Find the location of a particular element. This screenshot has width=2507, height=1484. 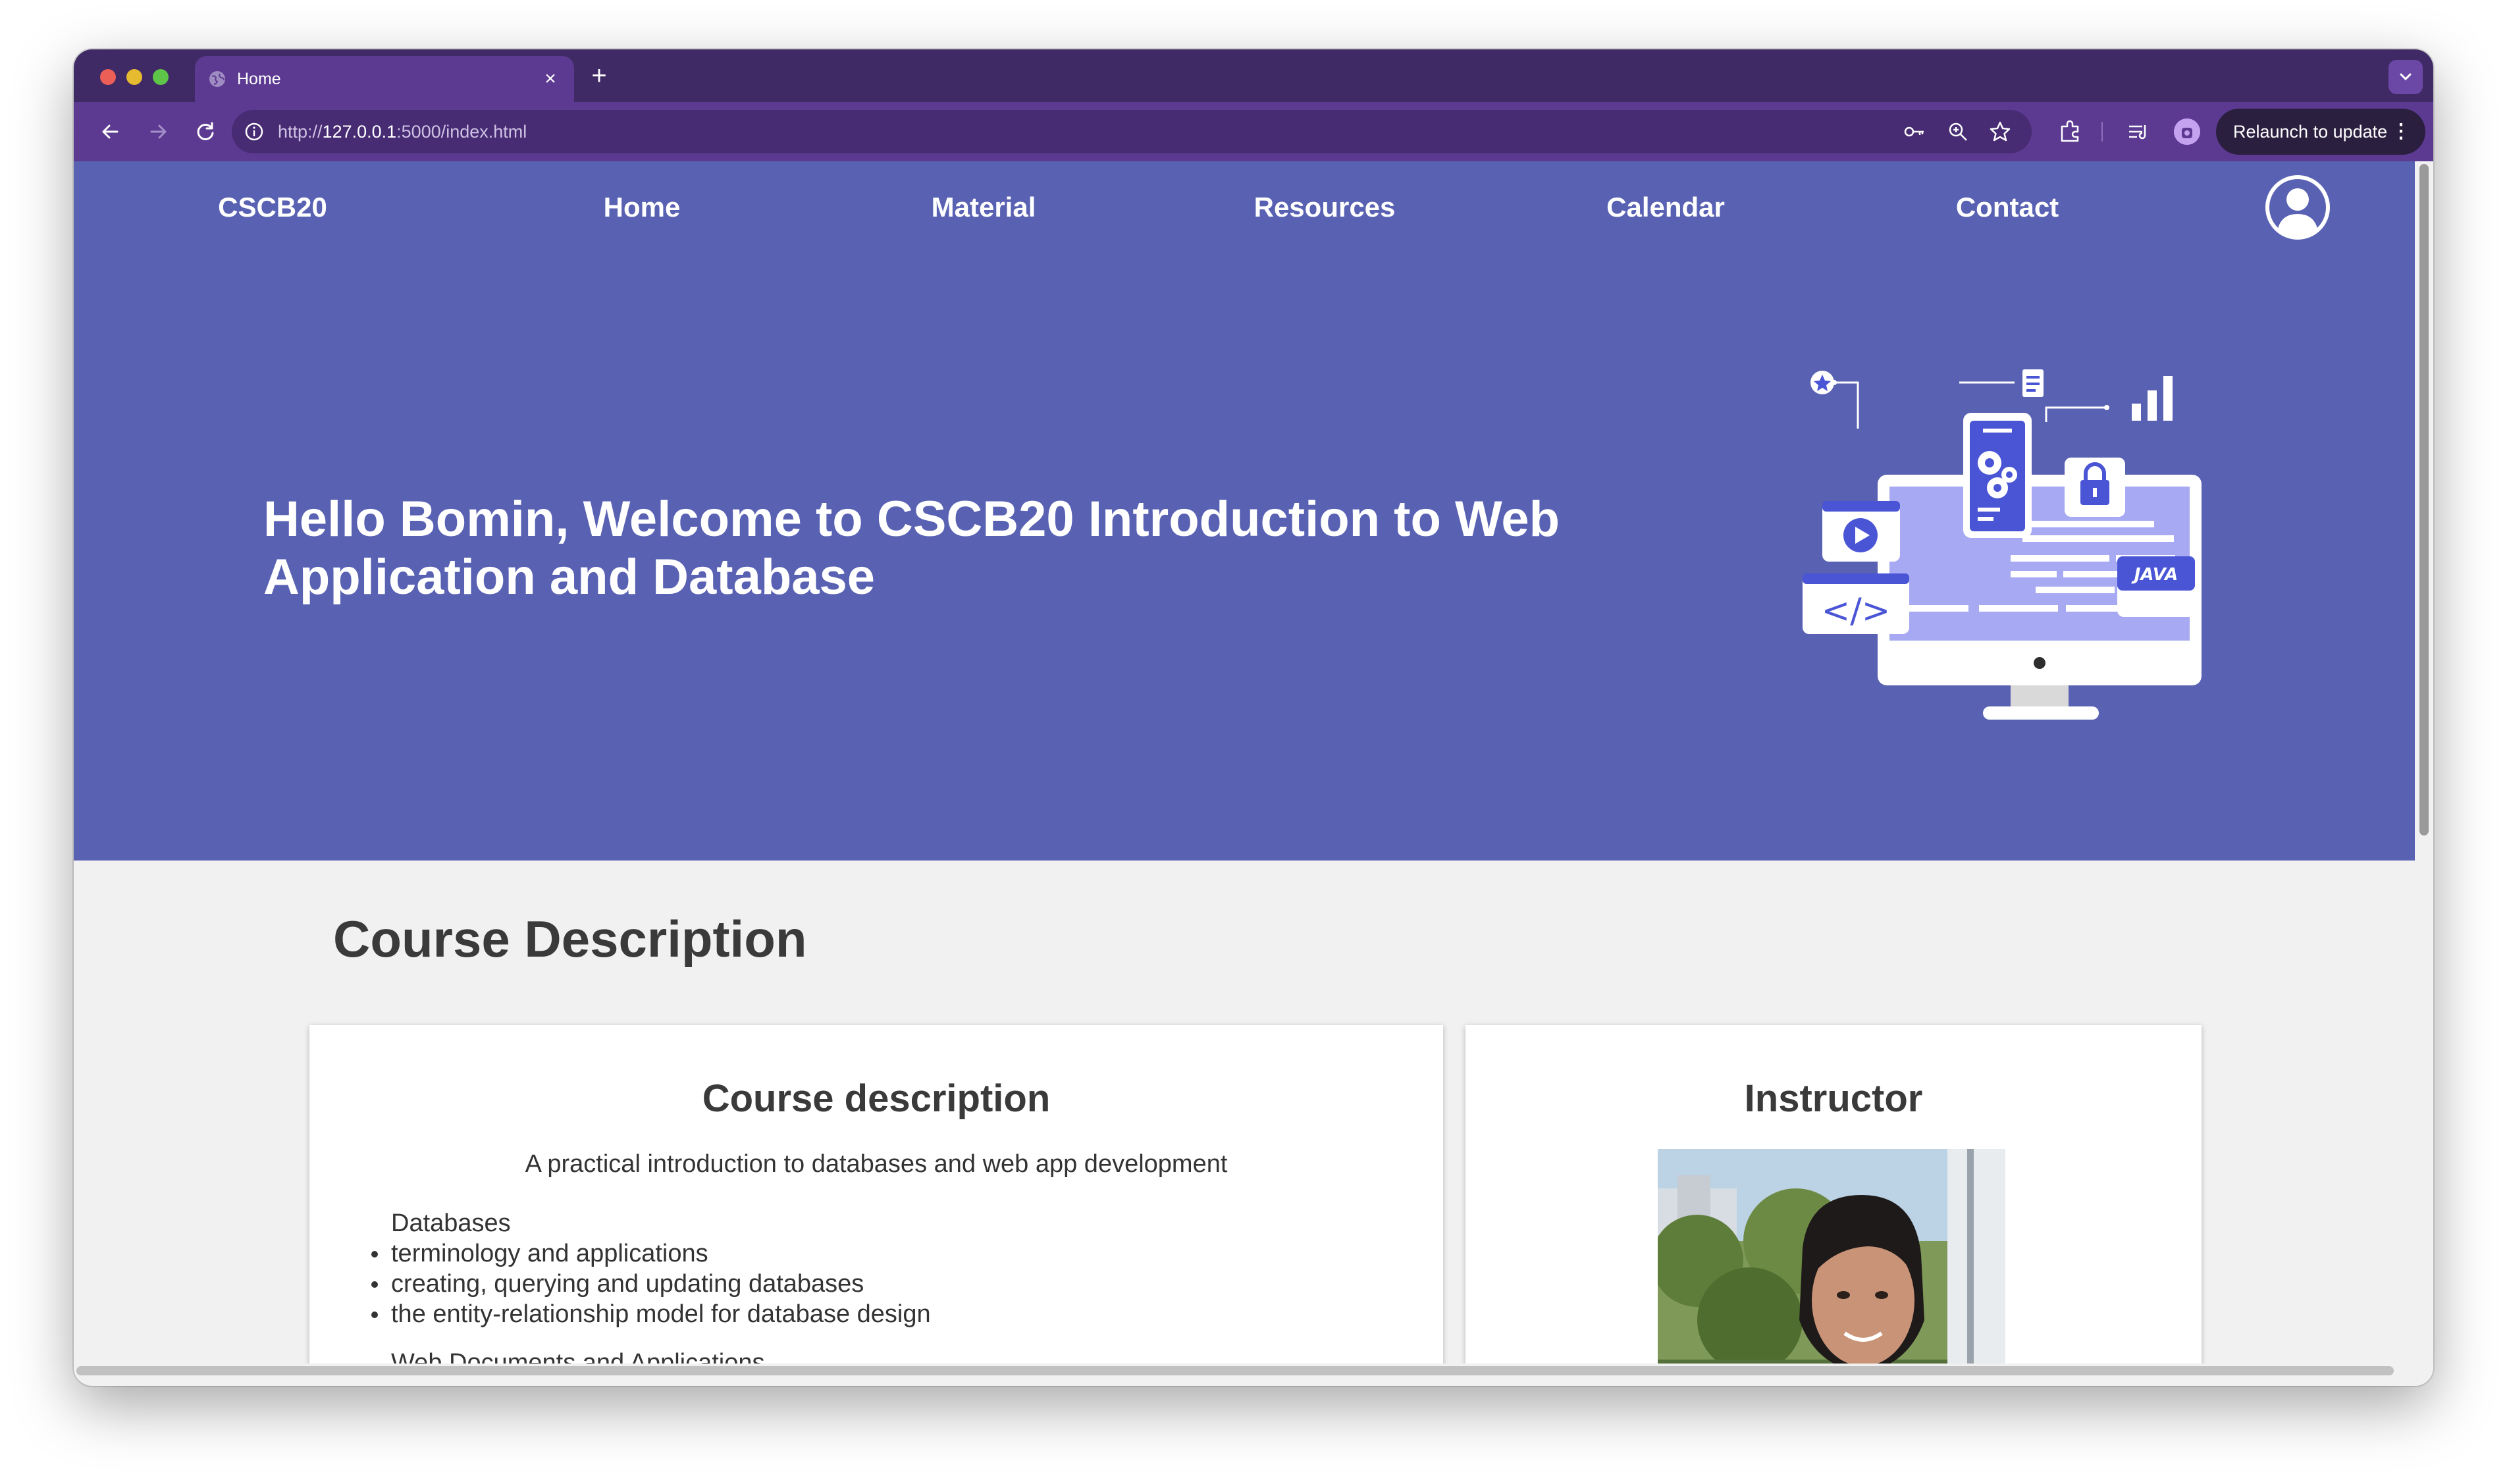

course-card-title: Course description is located at coordinates (876, 1098).